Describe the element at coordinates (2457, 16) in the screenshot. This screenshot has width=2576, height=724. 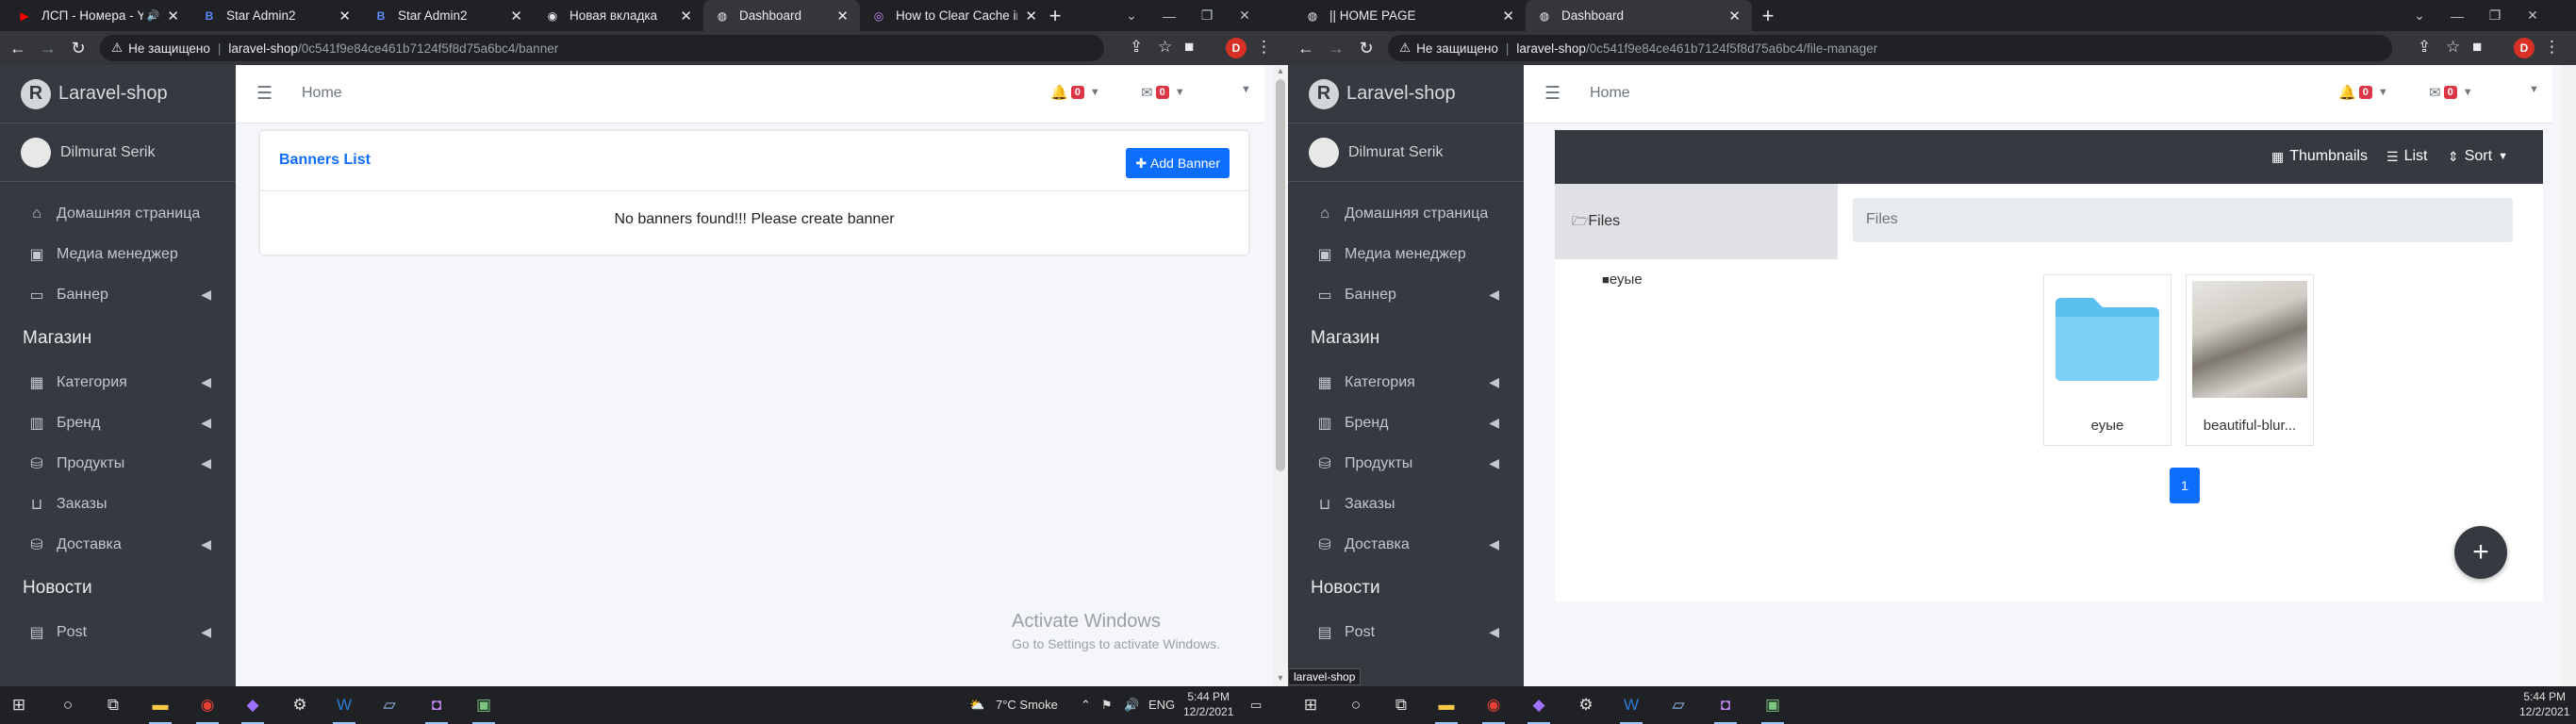
I see `minimize-button: —` at that location.